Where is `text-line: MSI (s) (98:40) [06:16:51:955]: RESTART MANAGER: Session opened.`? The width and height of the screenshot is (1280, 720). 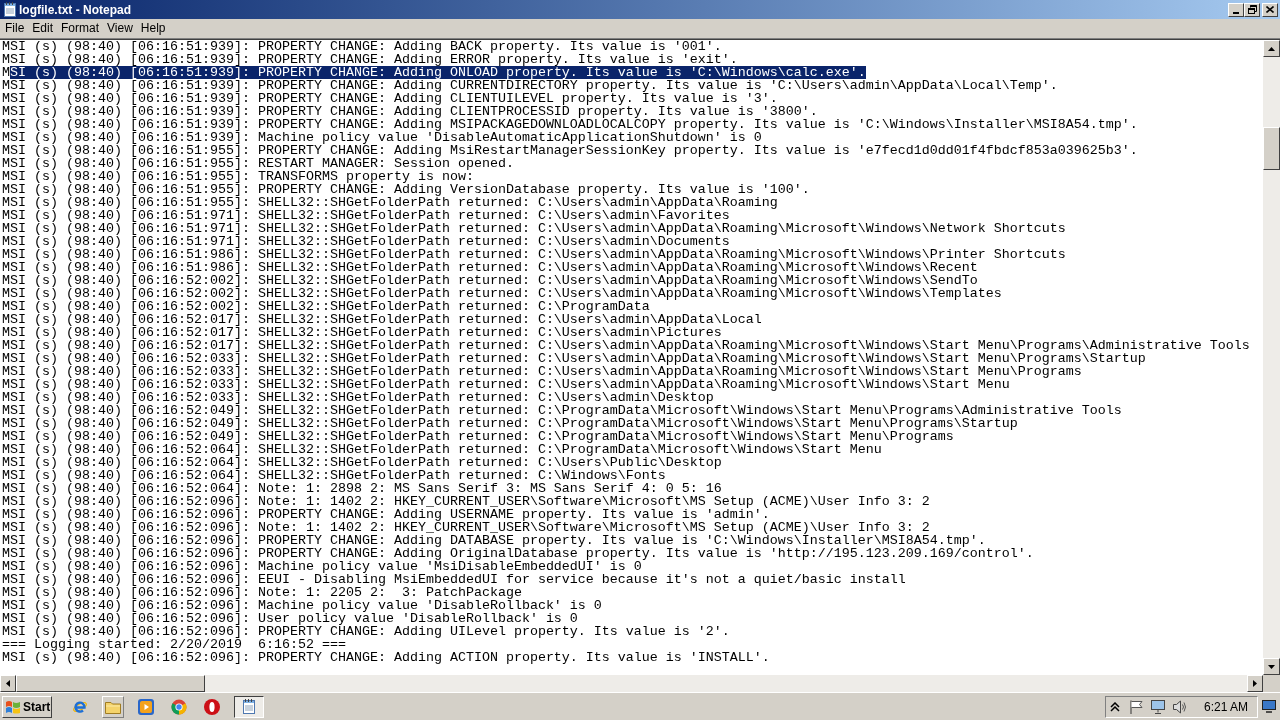 text-line: MSI (s) (98:40) [06:16:51:955]: RESTART MANAGER: Session opened. is located at coordinates (258, 163).